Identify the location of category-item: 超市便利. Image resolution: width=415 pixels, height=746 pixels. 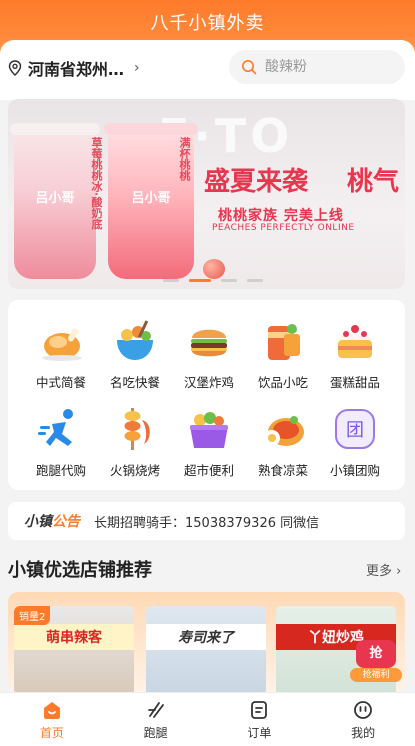
(209, 442).